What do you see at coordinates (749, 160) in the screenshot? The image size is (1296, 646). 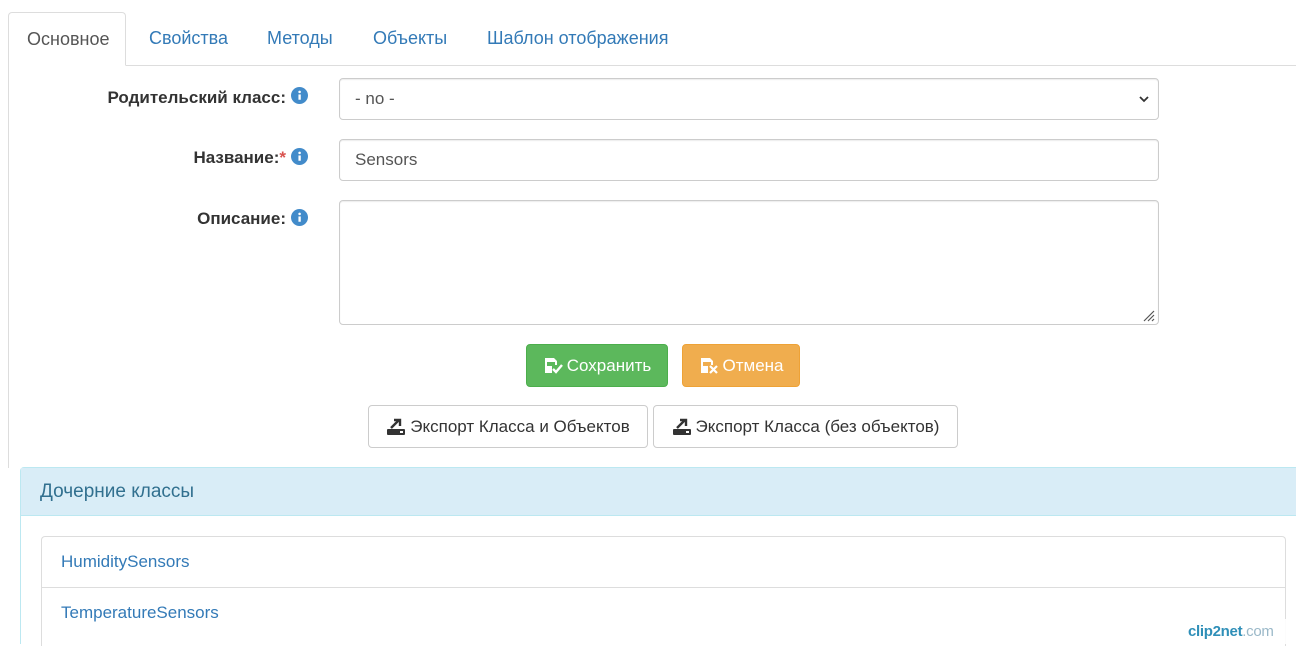 I see `name-input` at bounding box center [749, 160].